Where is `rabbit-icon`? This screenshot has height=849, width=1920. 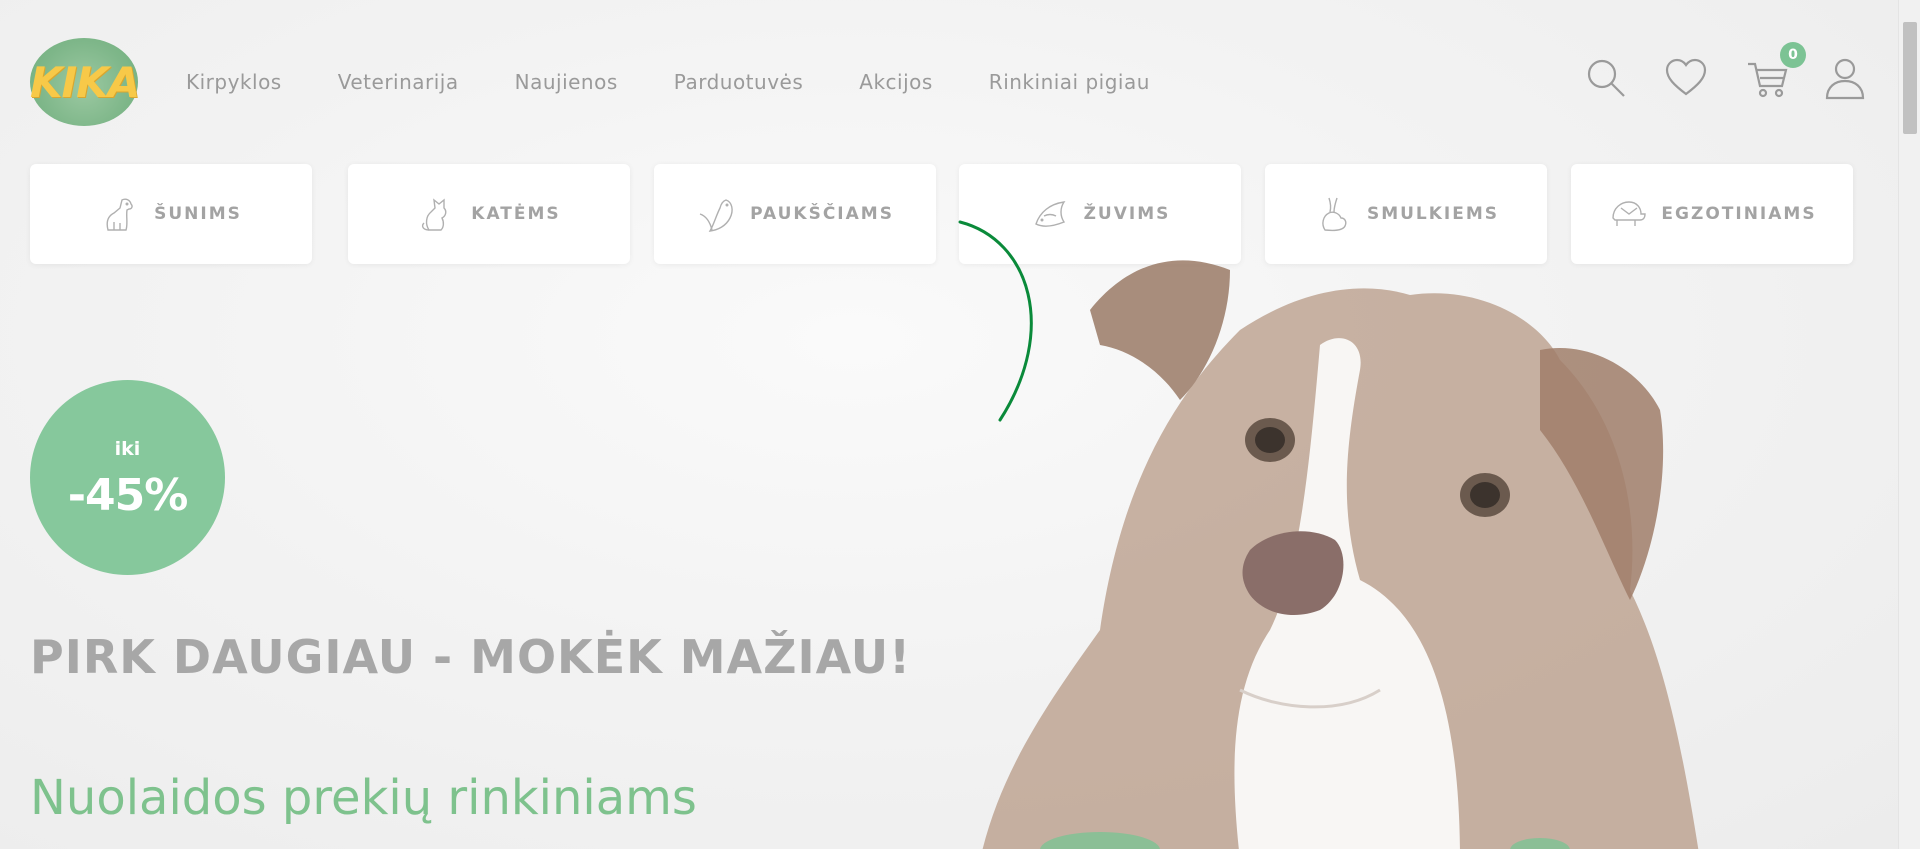
rabbit-icon is located at coordinates (1334, 214).